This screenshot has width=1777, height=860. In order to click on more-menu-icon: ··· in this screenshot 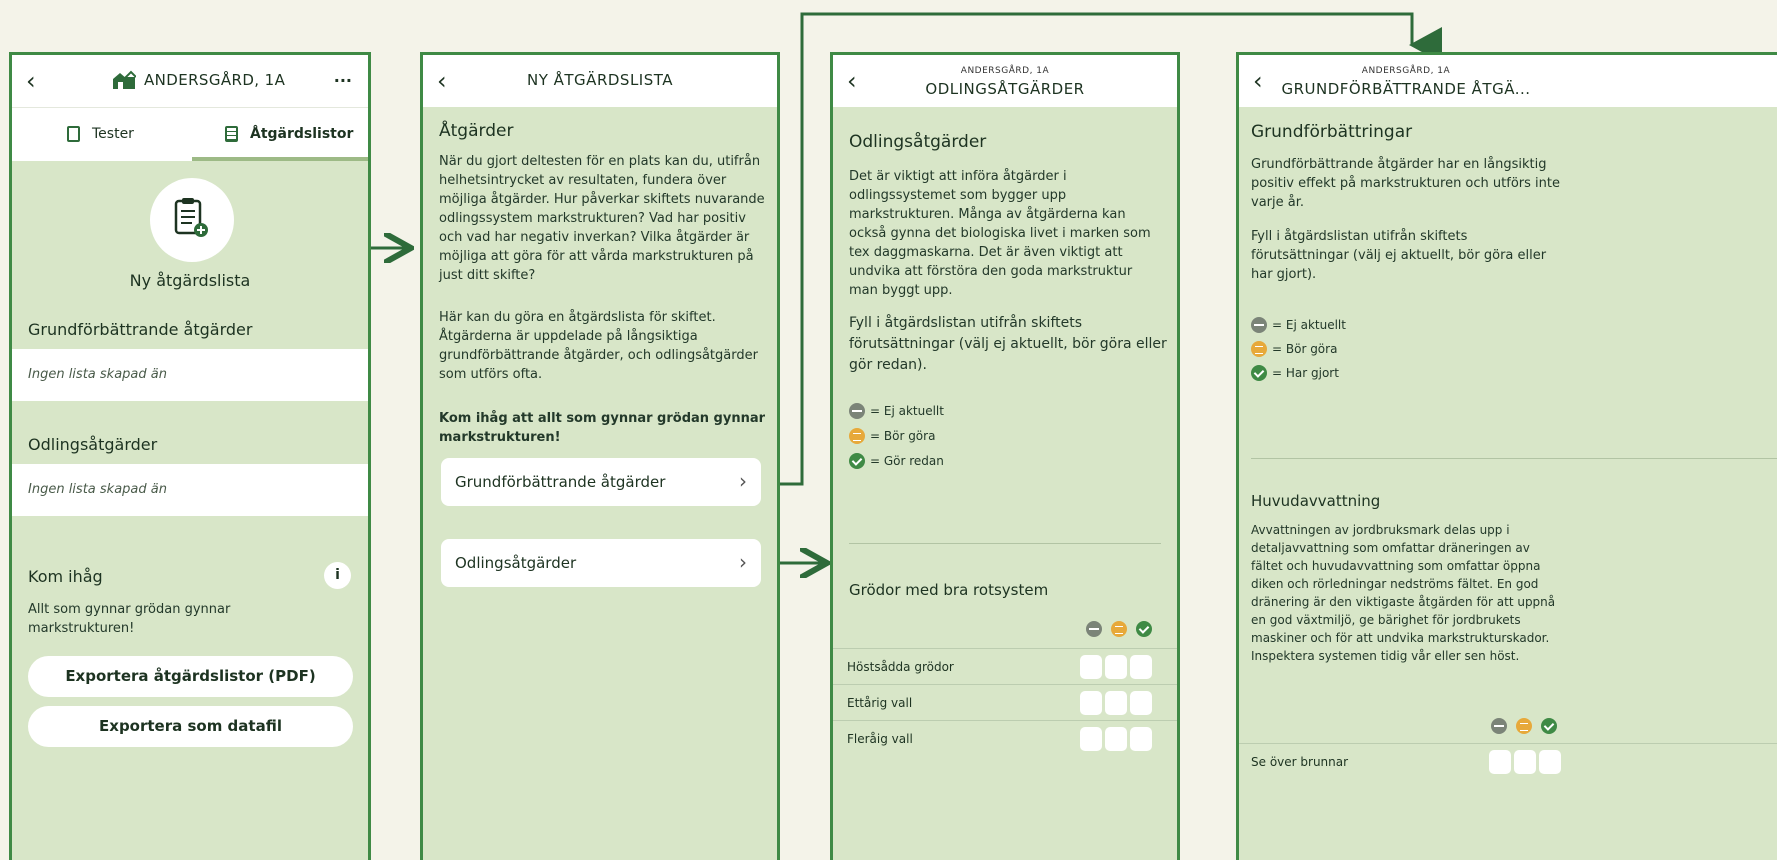, I will do `click(343, 80)`.